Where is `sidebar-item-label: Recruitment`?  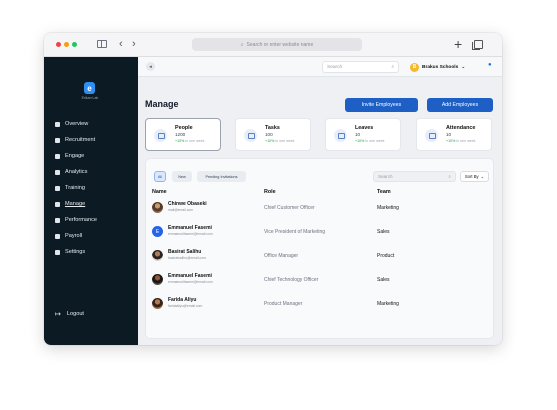 sidebar-item-label: Recruitment is located at coordinates (80, 140).